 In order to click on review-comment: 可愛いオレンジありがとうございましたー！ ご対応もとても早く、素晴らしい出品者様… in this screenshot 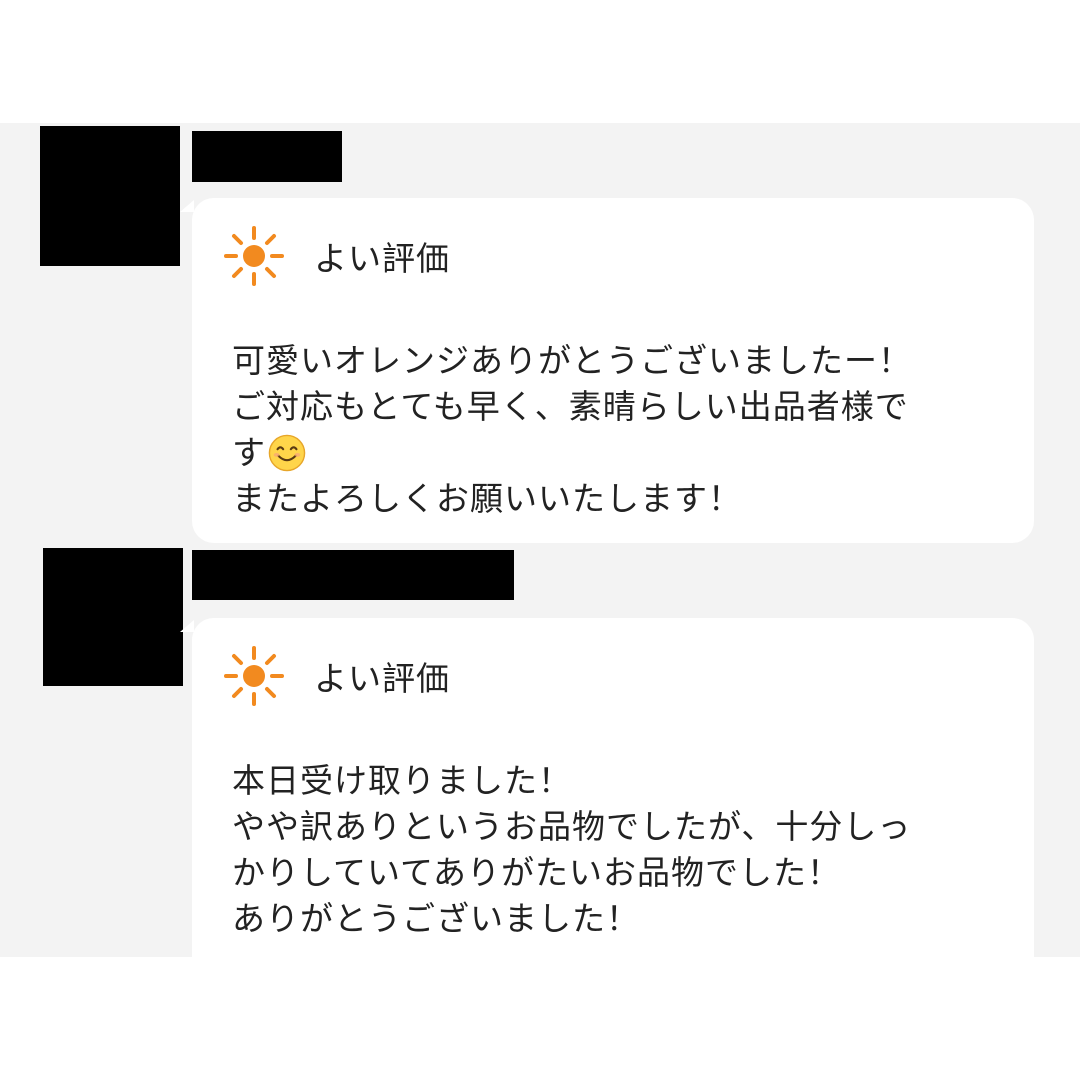, I will do `click(622, 430)`.